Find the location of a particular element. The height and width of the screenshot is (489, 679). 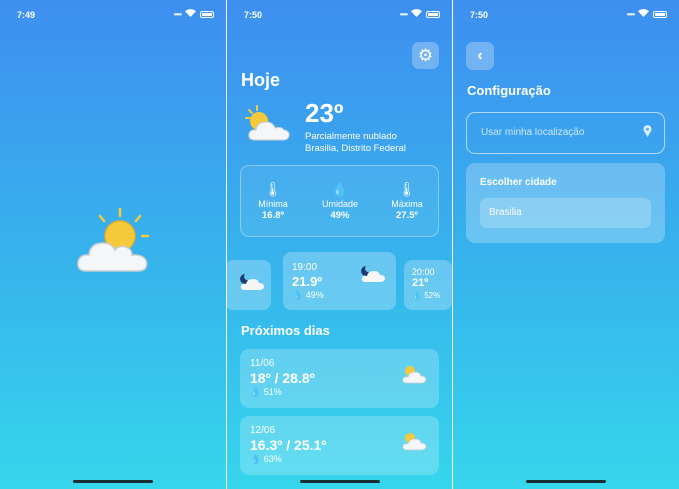

page-title: Configuração is located at coordinates (509, 90).